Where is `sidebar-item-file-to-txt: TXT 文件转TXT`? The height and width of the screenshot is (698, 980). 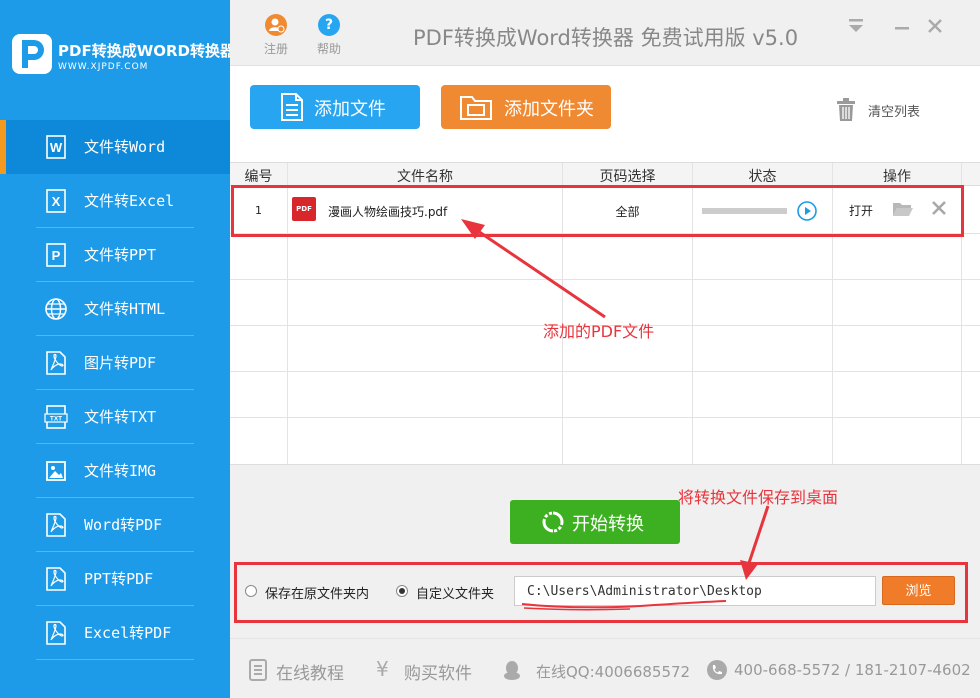
sidebar-item-file-to-txt: TXT 文件转TXT is located at coordinates (115, 417).